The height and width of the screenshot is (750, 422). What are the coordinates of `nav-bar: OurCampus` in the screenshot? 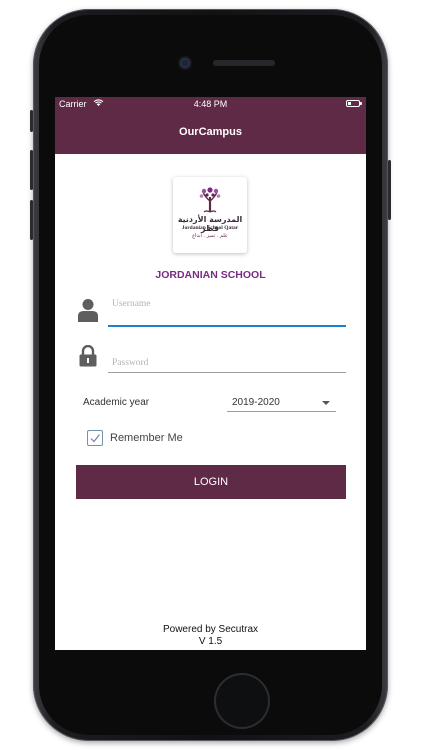 It's located at (210, 133).